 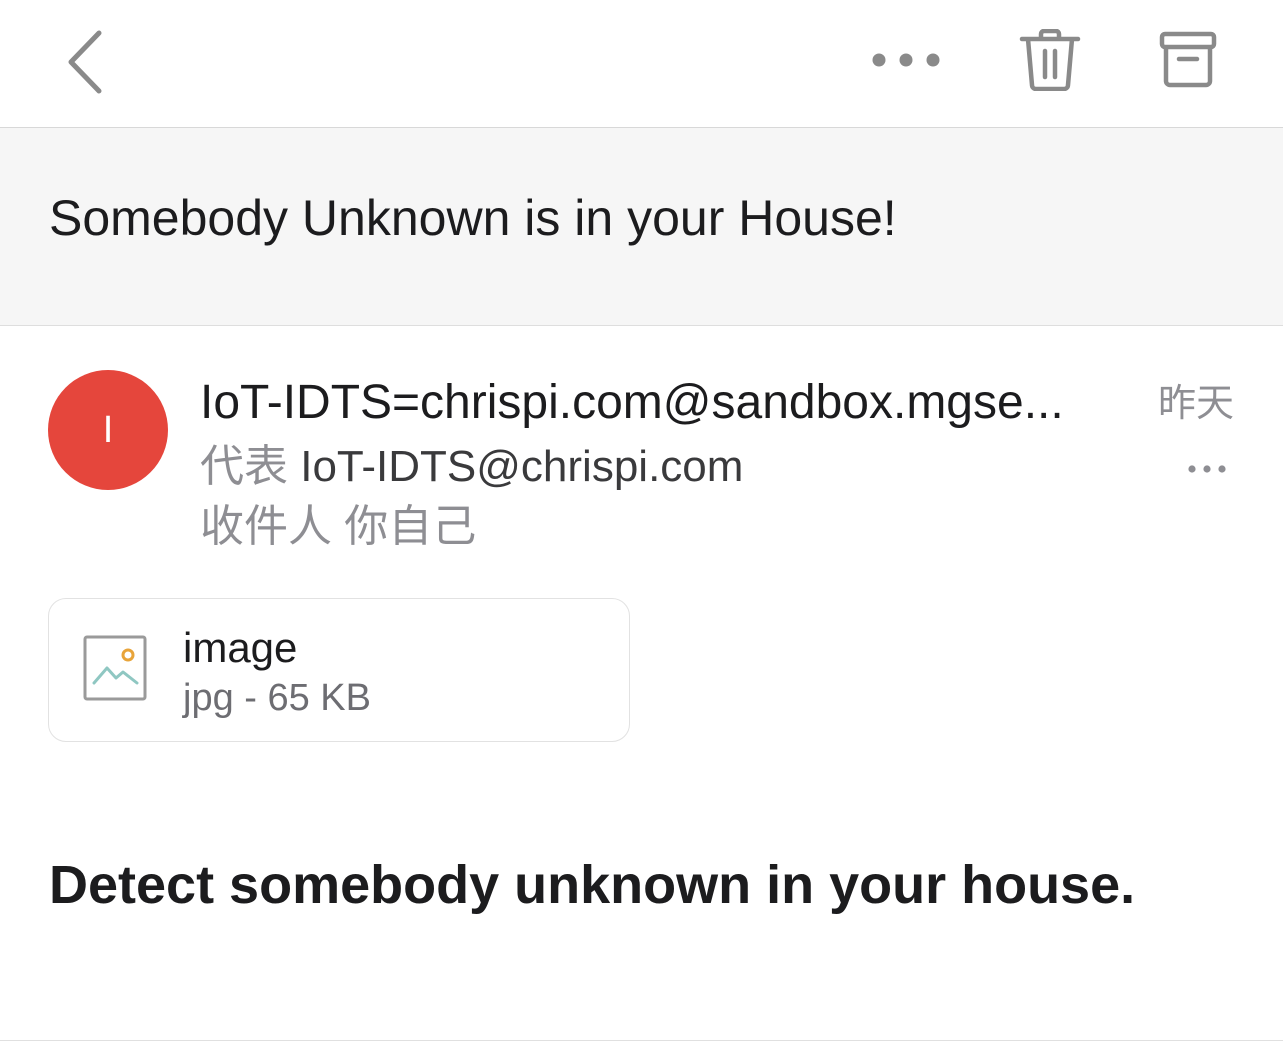 What do you see at coordinates (500, 527) in the screenshot?
I see `recipient-line: 收件人 你自己` at bounding box center [500, 527].